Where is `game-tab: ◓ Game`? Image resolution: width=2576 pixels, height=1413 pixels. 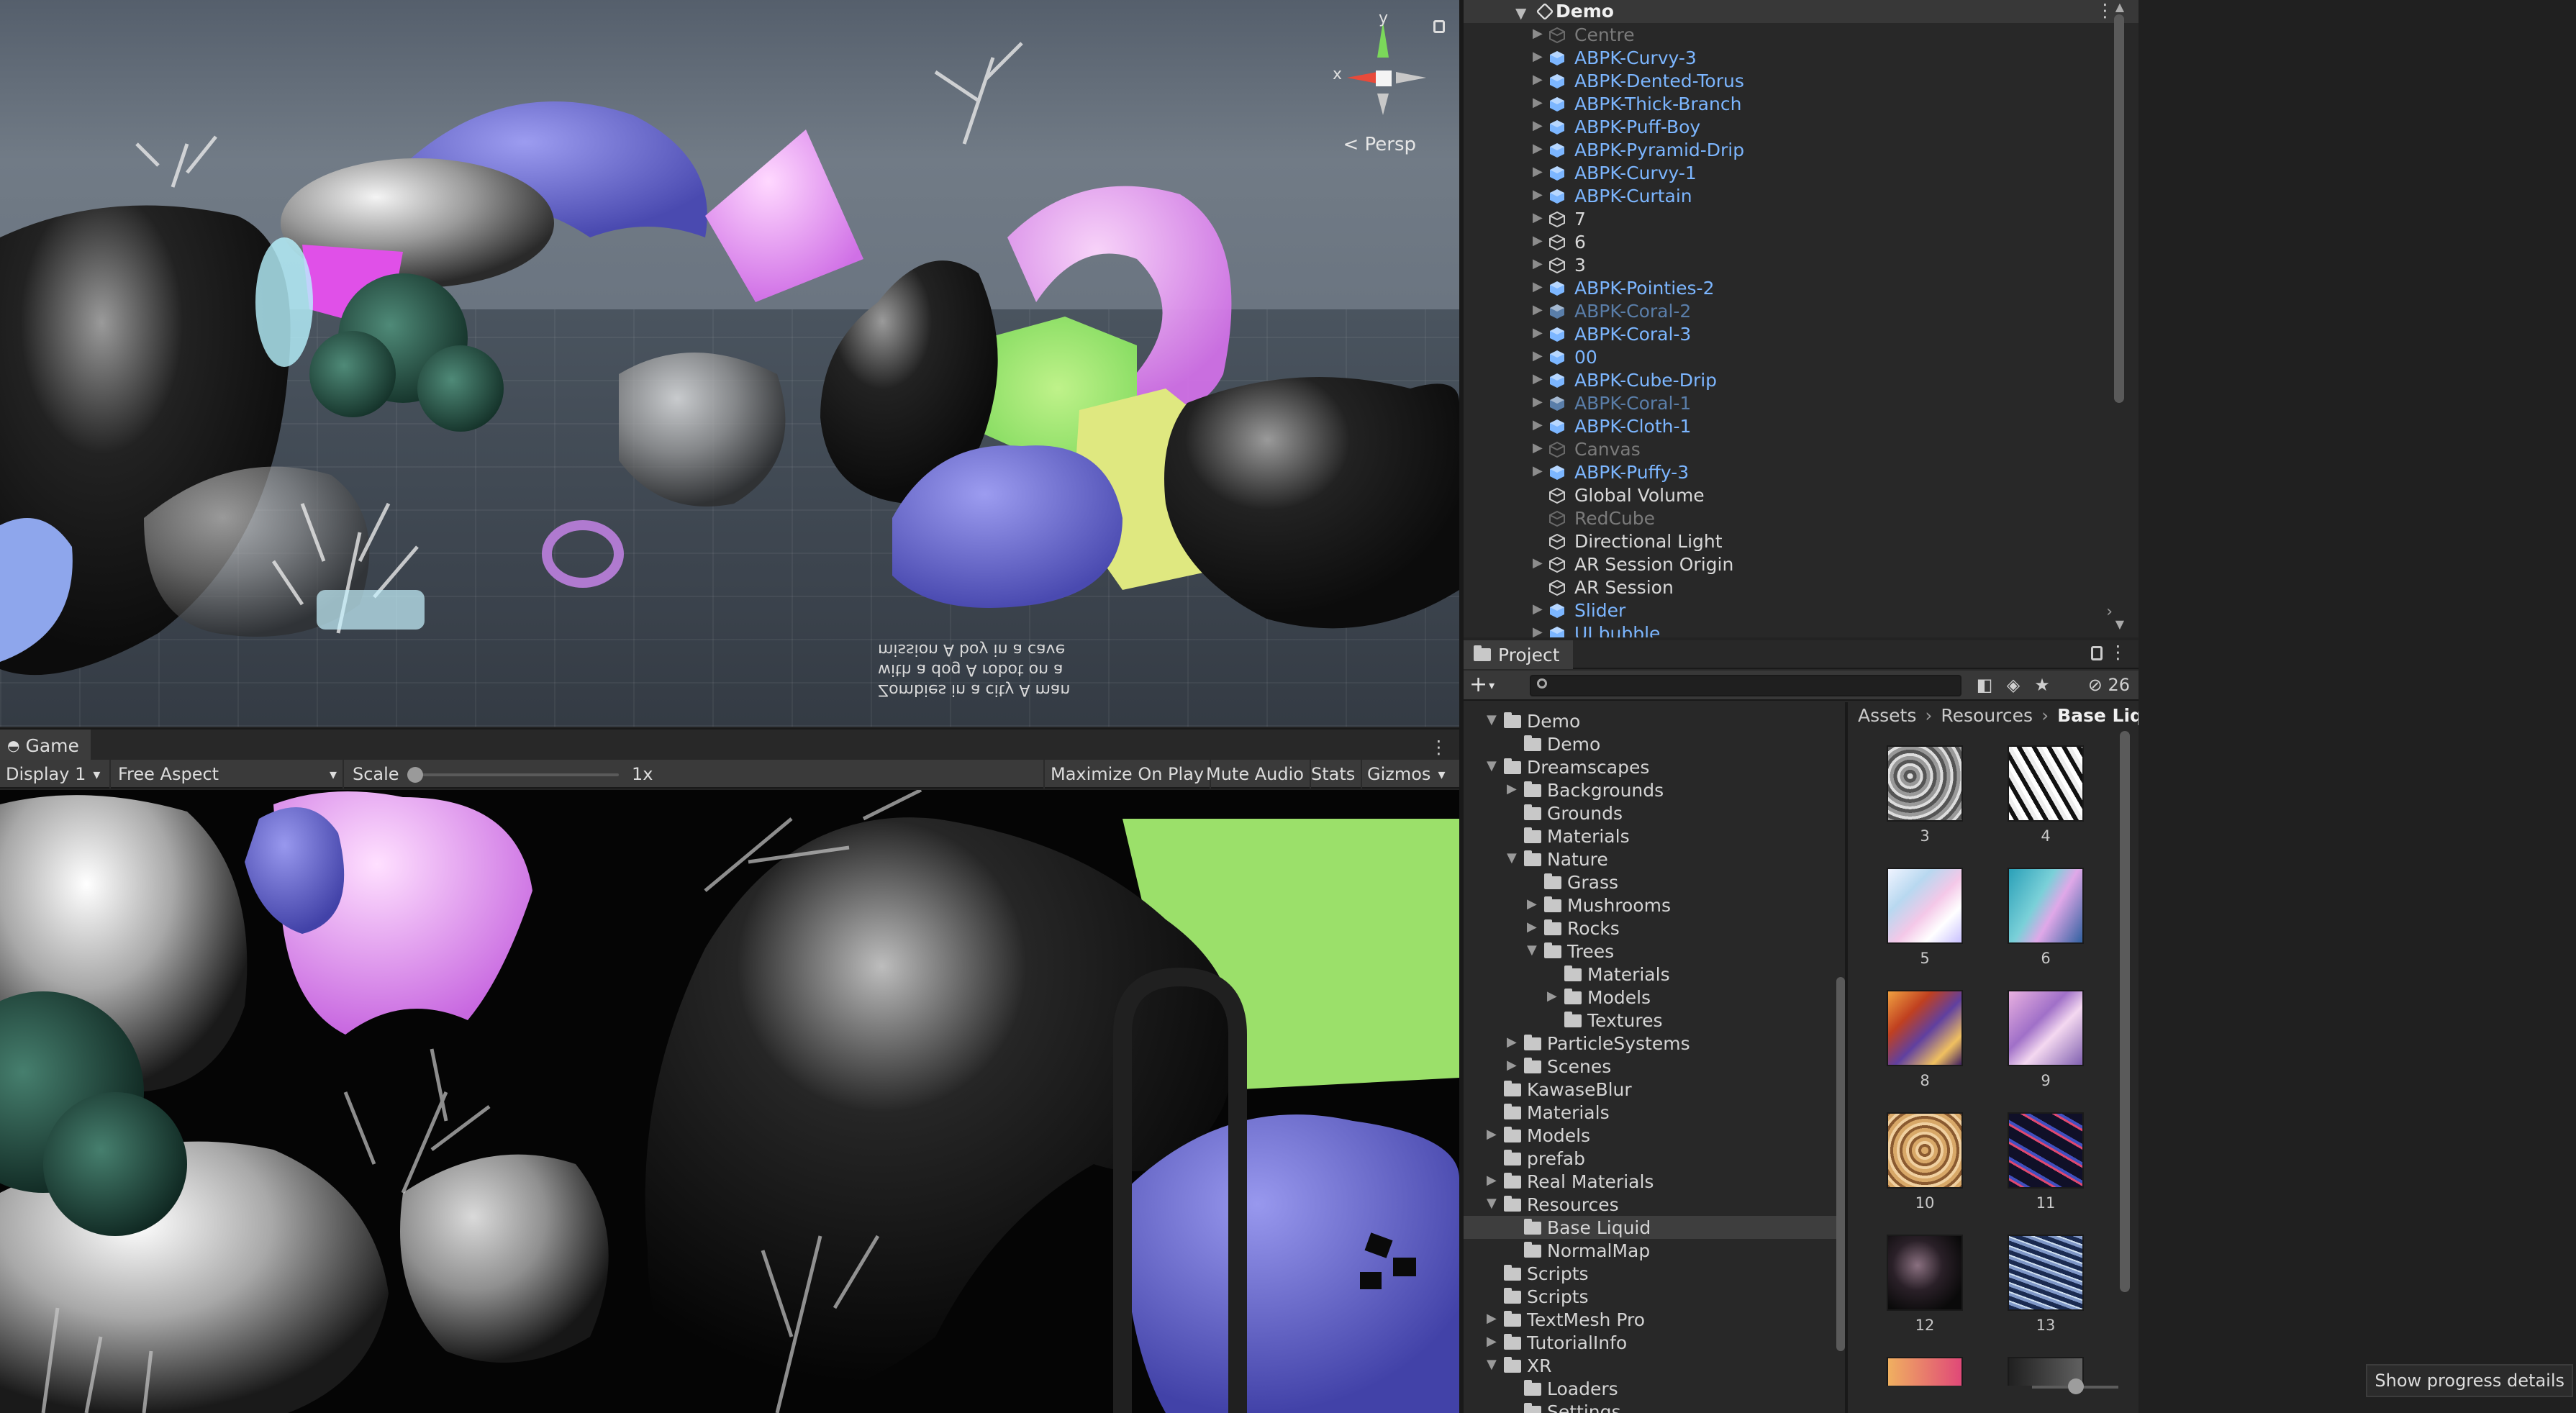
game-tab: ◓ Game is located at coordinates (45, 746).